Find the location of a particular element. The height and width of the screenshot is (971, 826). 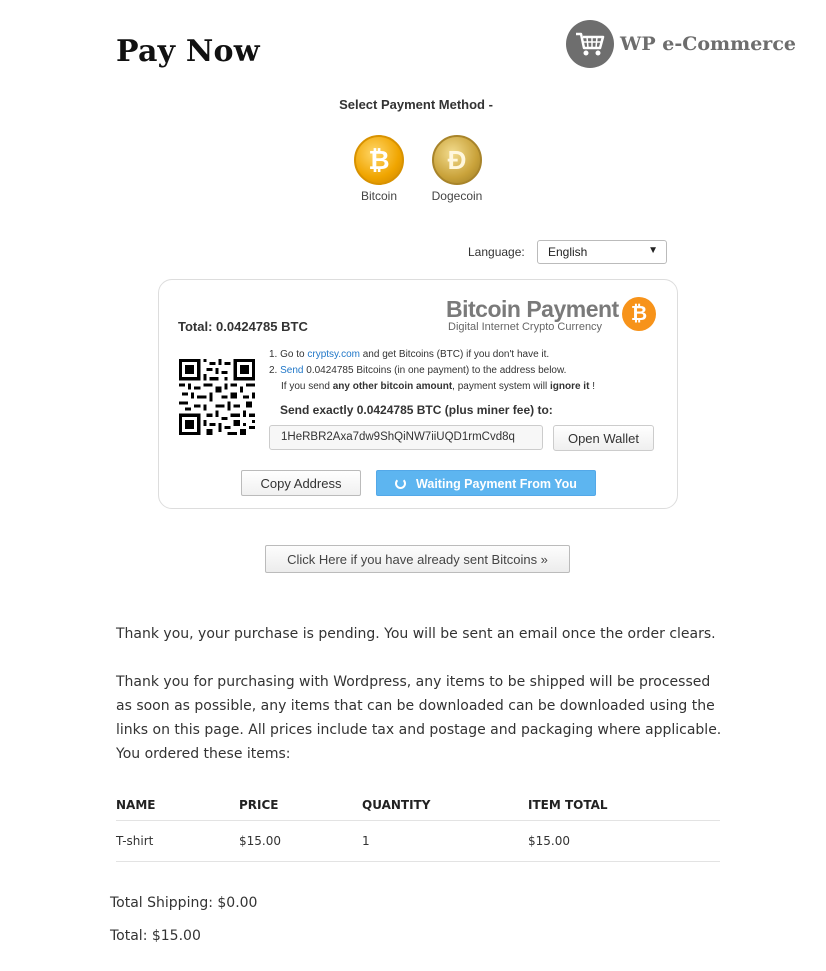

brand: WP e-Commerce is located at coordinates (681, 44).